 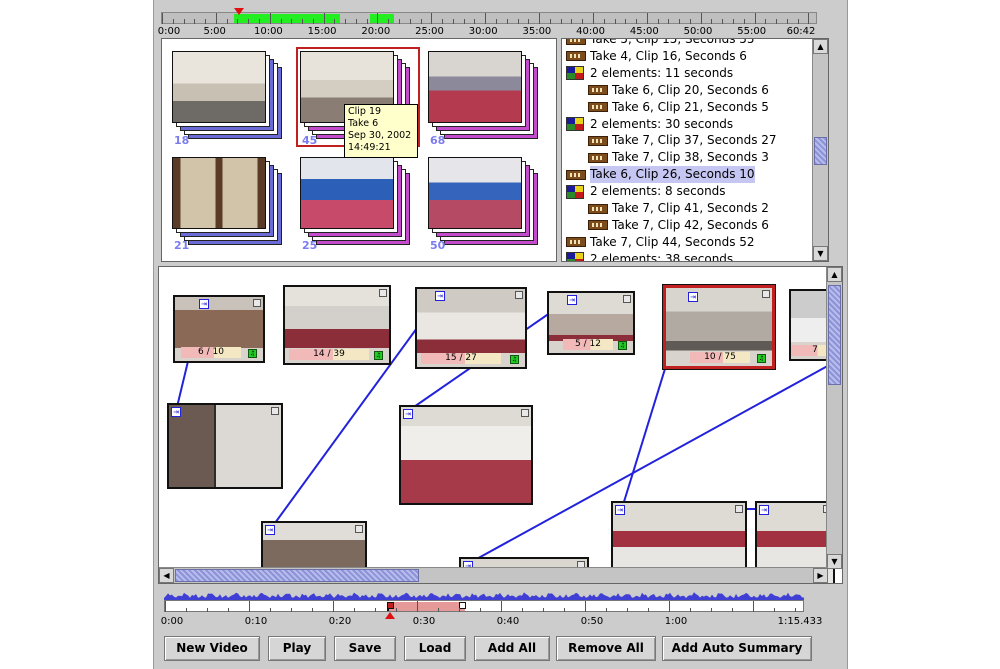 I want to click on storyboard-clip-card: 14 / 39 ♫, so click(x=337, y=325).